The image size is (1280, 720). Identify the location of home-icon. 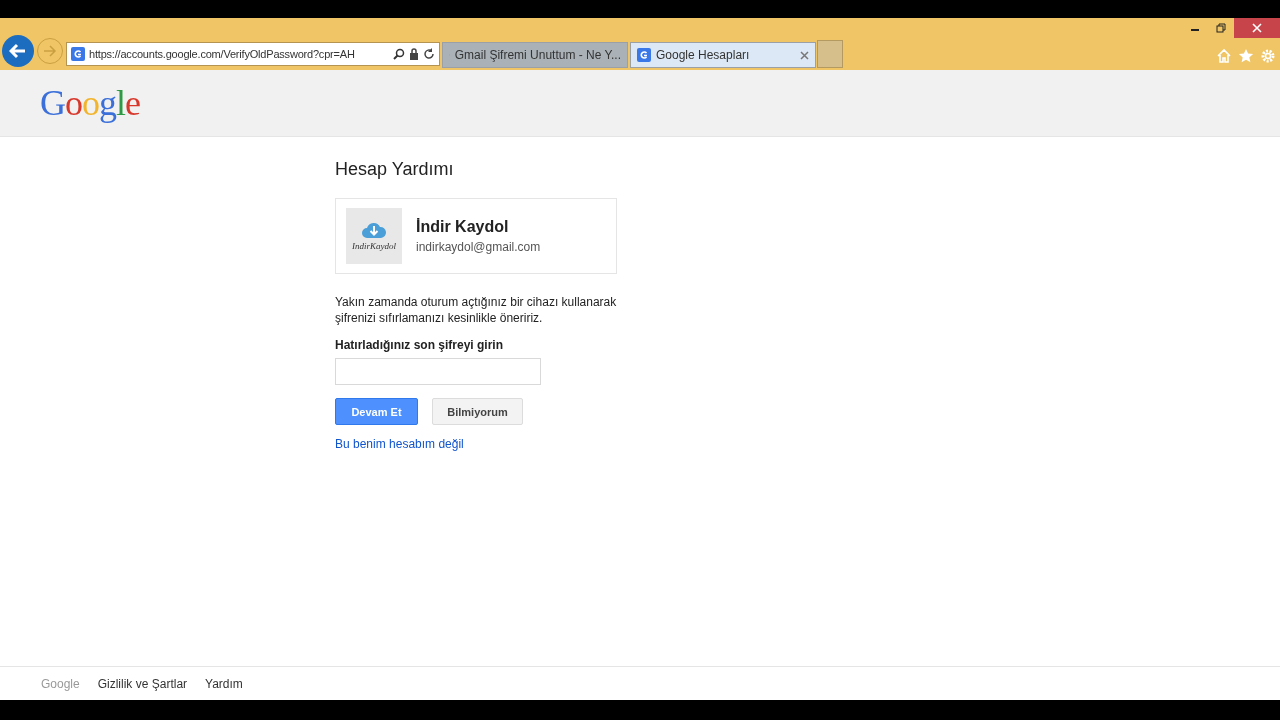
(1224, 56).